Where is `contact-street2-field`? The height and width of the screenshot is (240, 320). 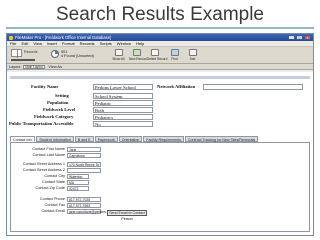
contact-street2-field is located at coordinates (84, 170).